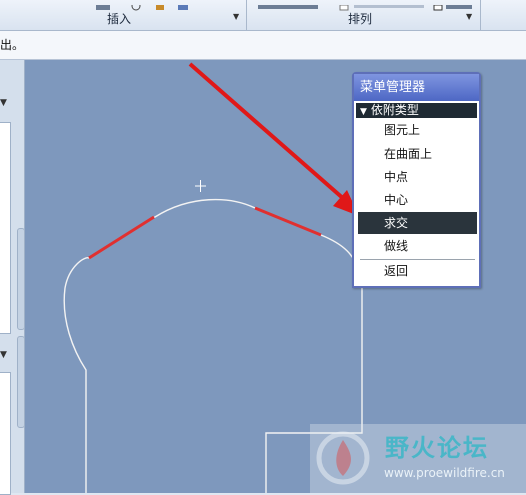 The width and height of the screenshot is (526, 495). What do you see at coordinates (437, 448) in the screenshot?
I see `watermark-site-name: 野火论坛` at bounding box center [437, 448].